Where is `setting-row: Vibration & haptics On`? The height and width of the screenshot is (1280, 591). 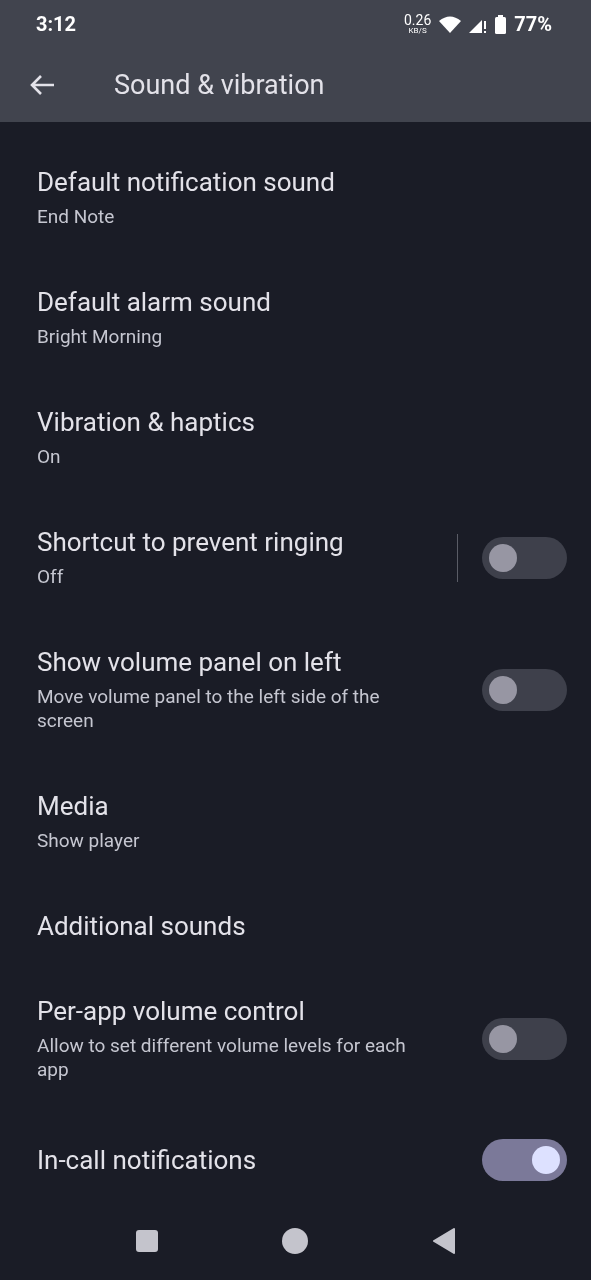 setting-row: Vibration & haptics On is located at coordinates (295, 442).